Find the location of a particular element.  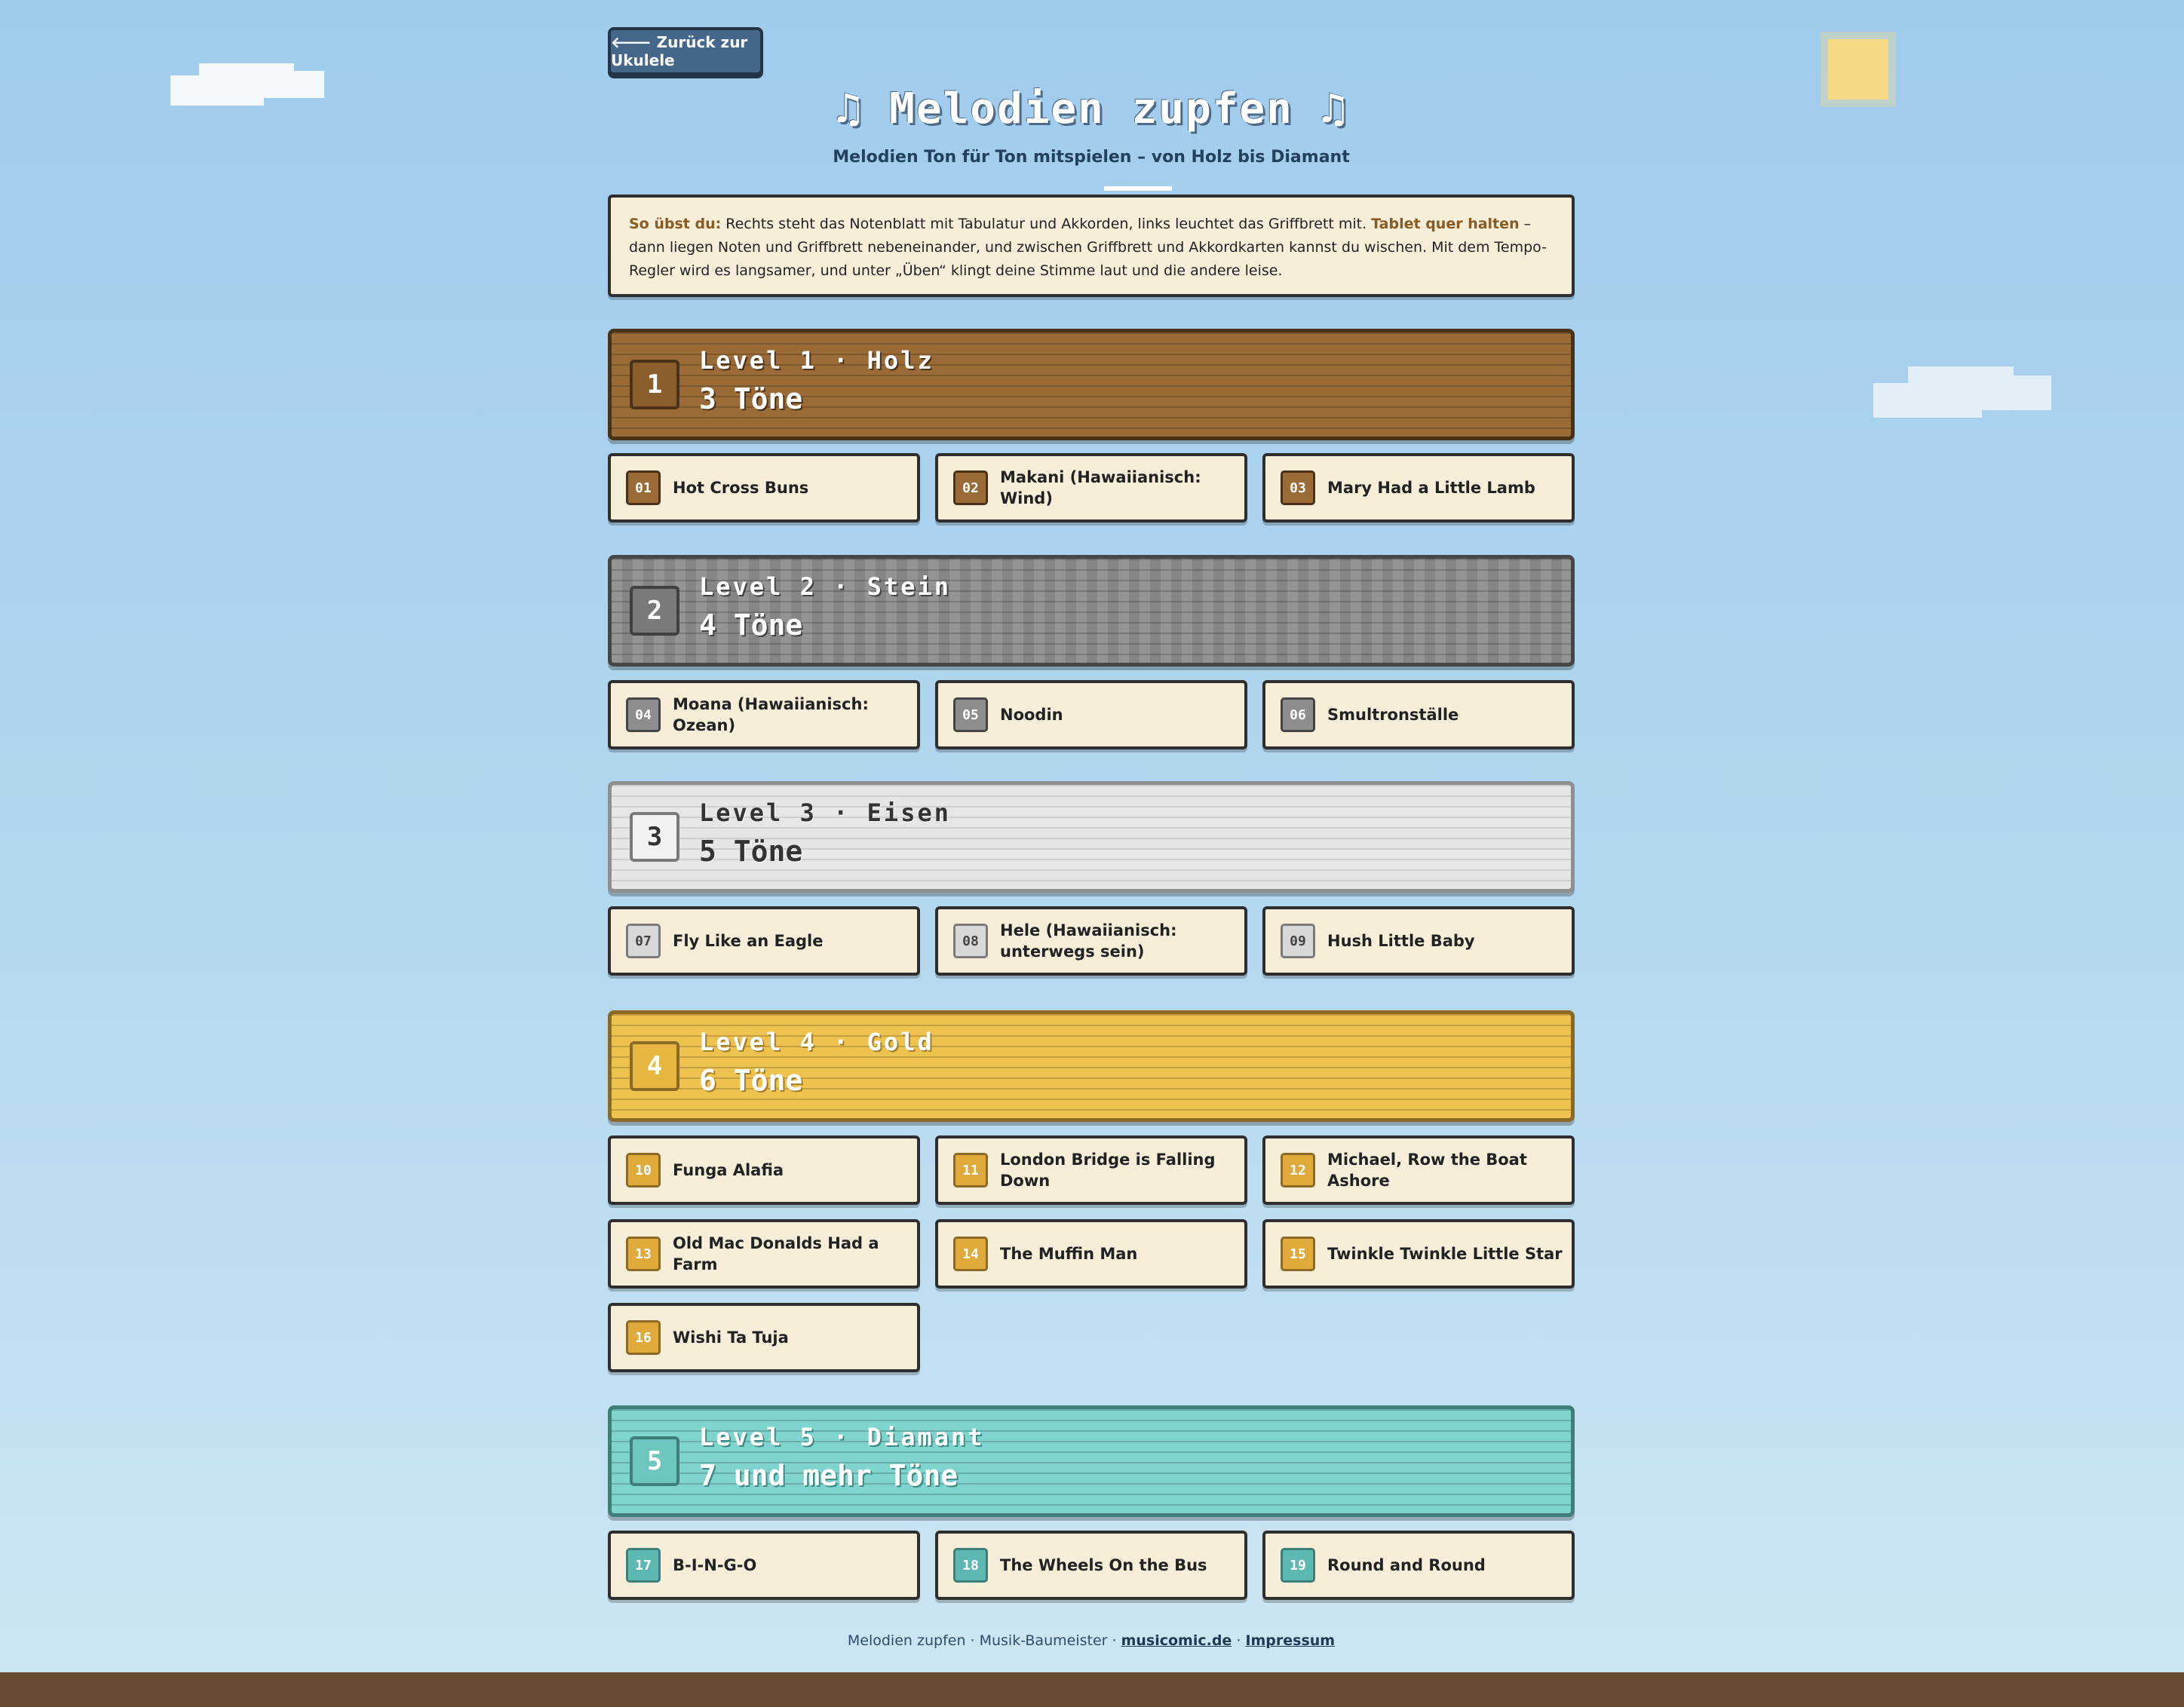

song-number: 05 is located at coordinates (970, 714).